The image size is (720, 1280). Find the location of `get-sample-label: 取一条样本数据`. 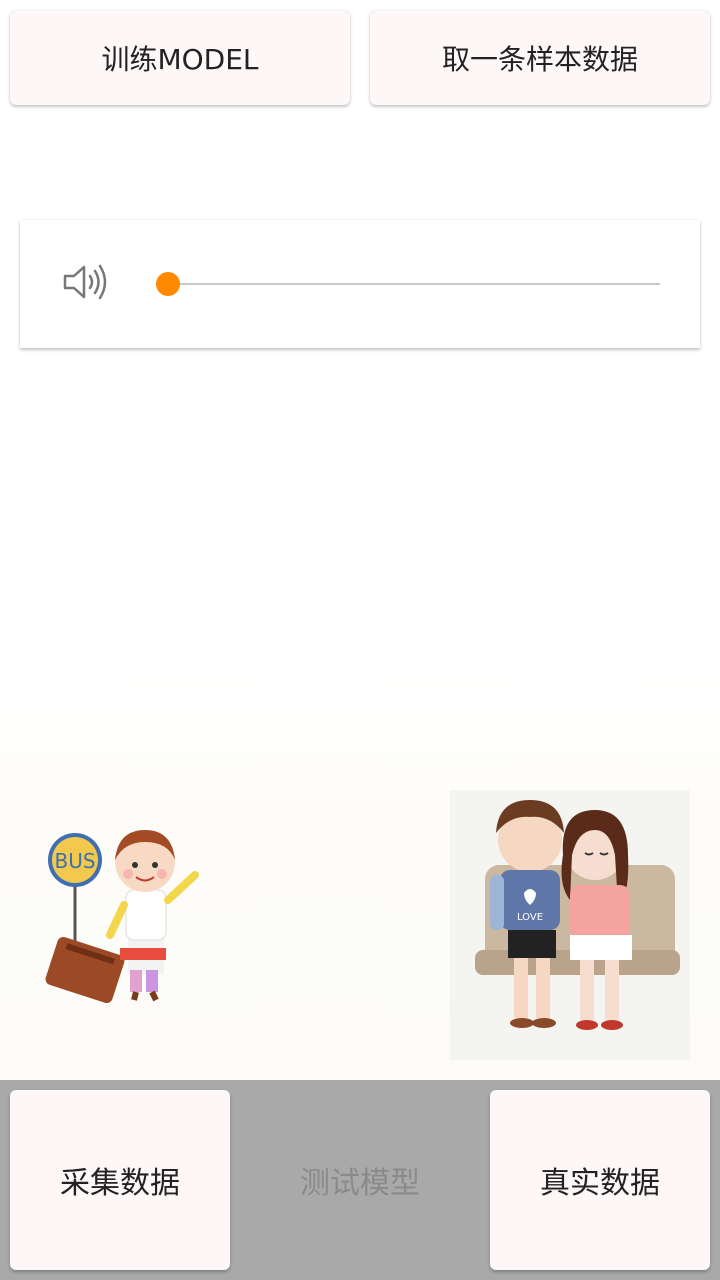

get-sample-label: 取一条样本数据 is located at coordinates (539, 59).